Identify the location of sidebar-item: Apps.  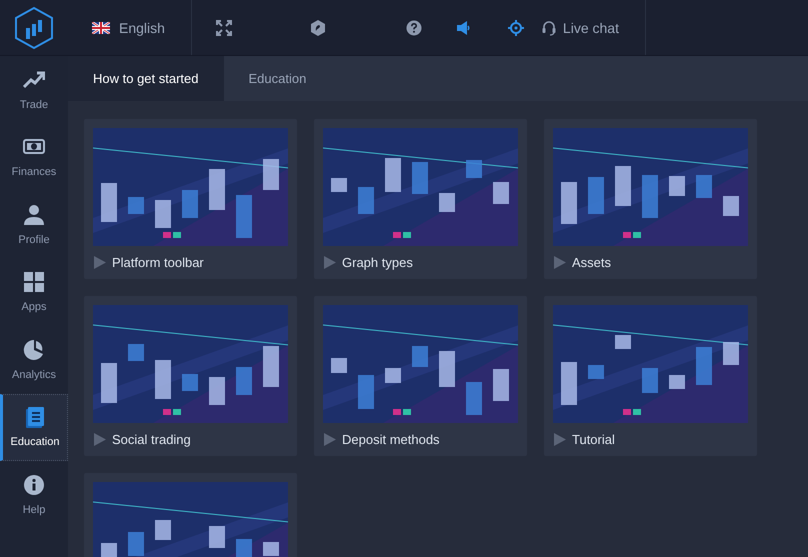
(34, 292).